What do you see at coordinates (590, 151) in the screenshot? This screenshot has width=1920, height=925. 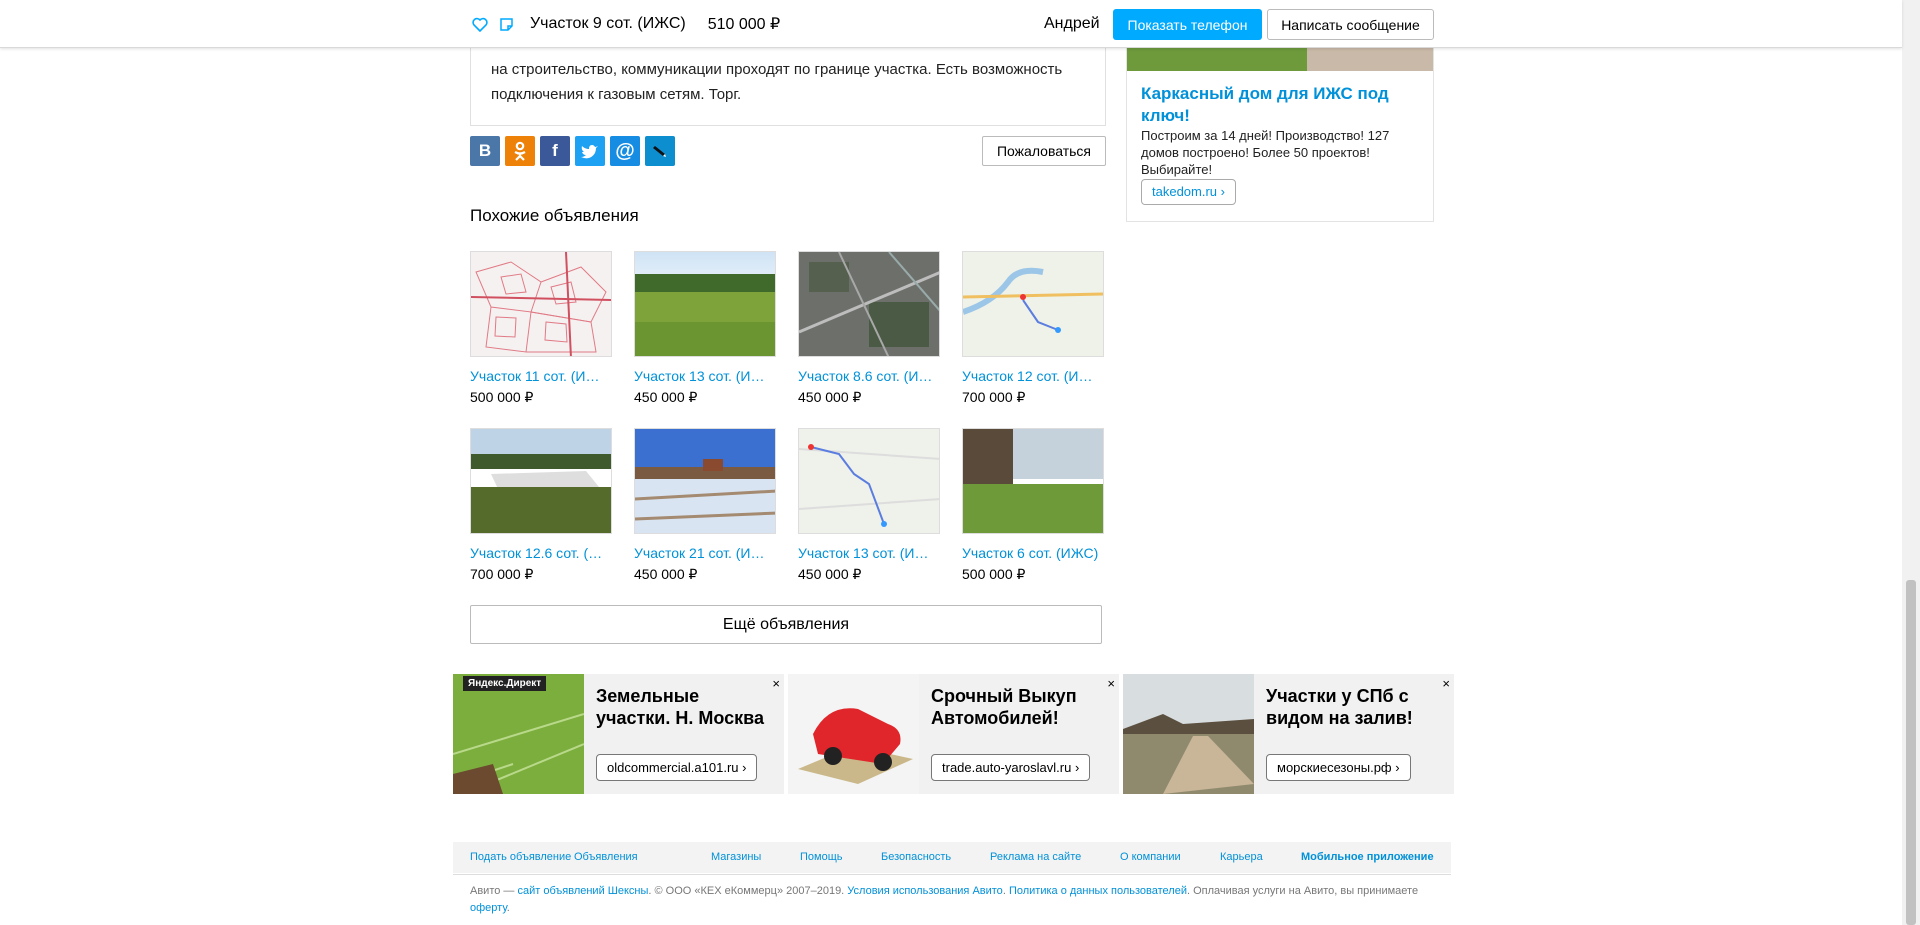 I see `twitter-share-icon` at bounding box center [590, 151].